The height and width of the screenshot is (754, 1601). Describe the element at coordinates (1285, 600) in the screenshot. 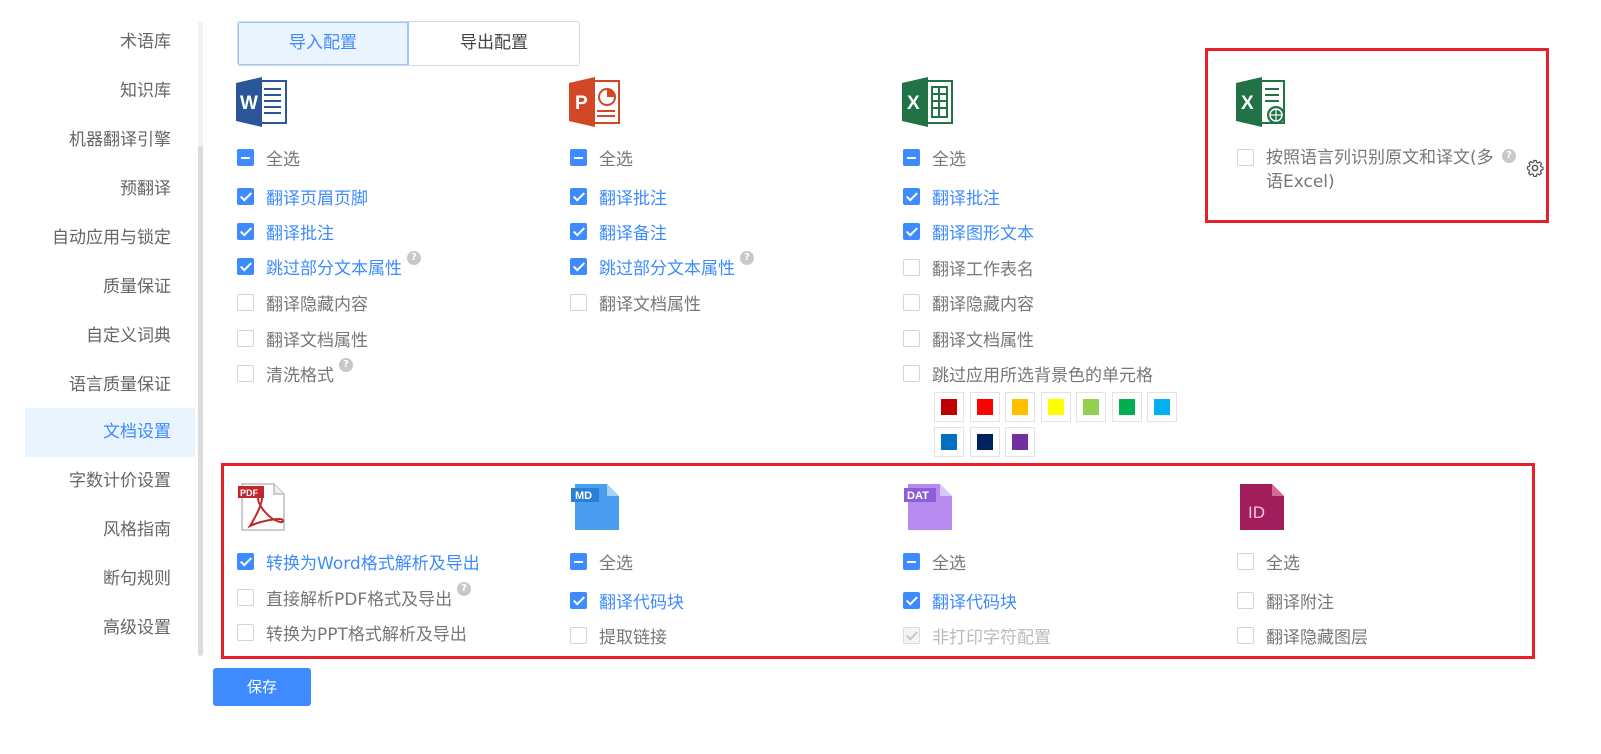

I see `indesign-translate-notes: 翻译附注` at that location.